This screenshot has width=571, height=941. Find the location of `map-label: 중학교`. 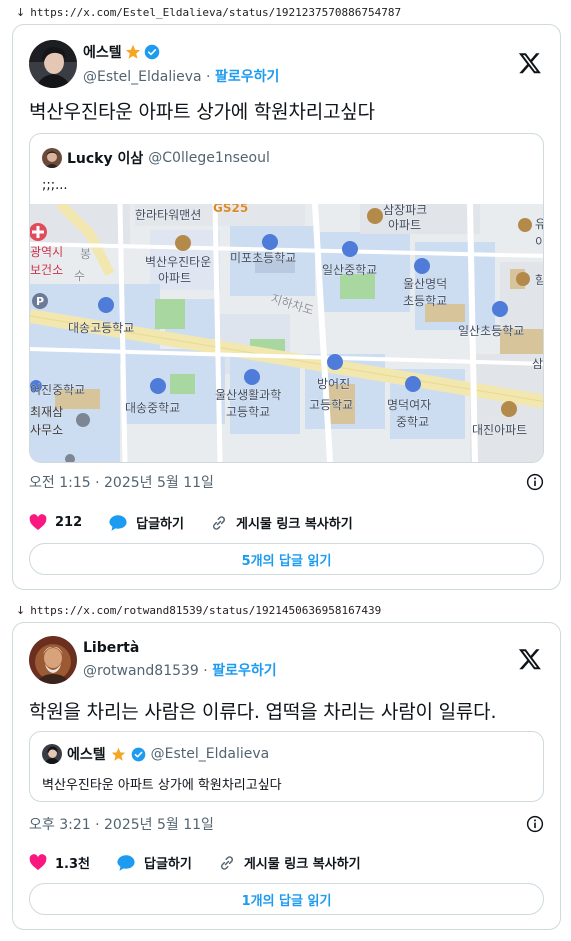

map-label: 중학교 is located at coordinates (412, 422).